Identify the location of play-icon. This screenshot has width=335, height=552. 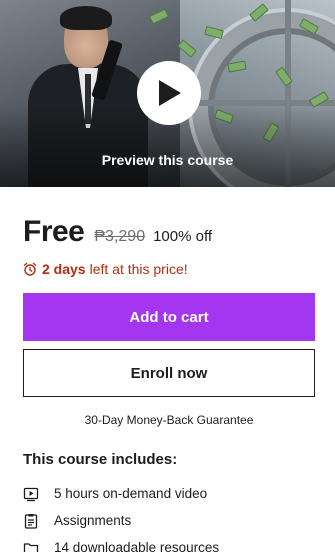
(170, 93).